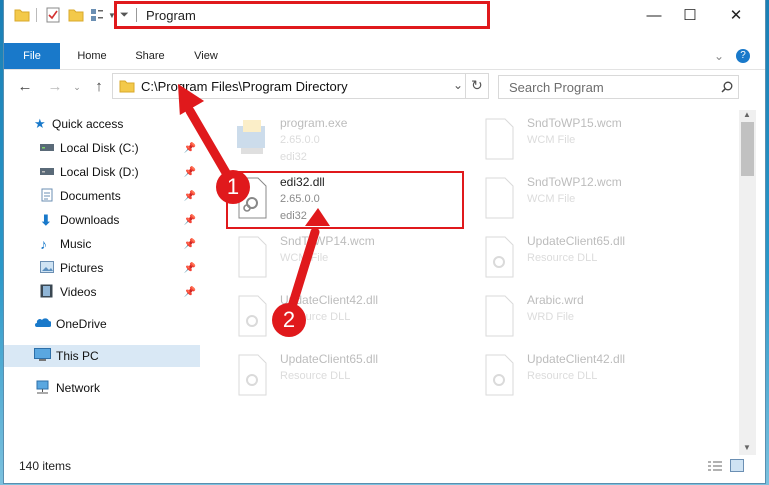  I want to click on step-badge-1: 1, so click(233, 187).